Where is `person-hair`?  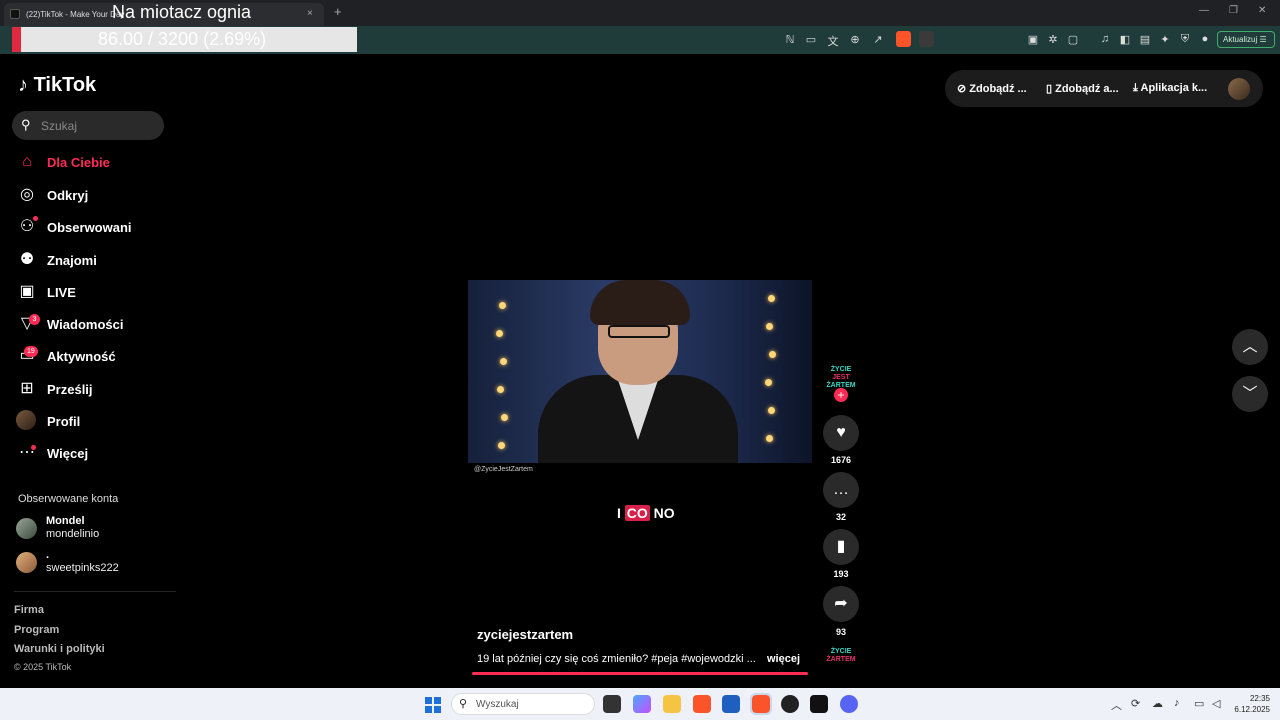 person-hair is located at coordinates (640, 302).